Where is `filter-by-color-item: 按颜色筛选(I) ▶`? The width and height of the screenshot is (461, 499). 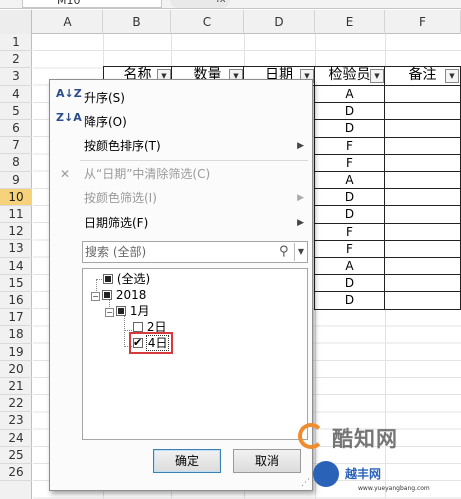 filter-by-color-item: 按颜色筛选(I) ▶ is located at coordinates (181, 198).